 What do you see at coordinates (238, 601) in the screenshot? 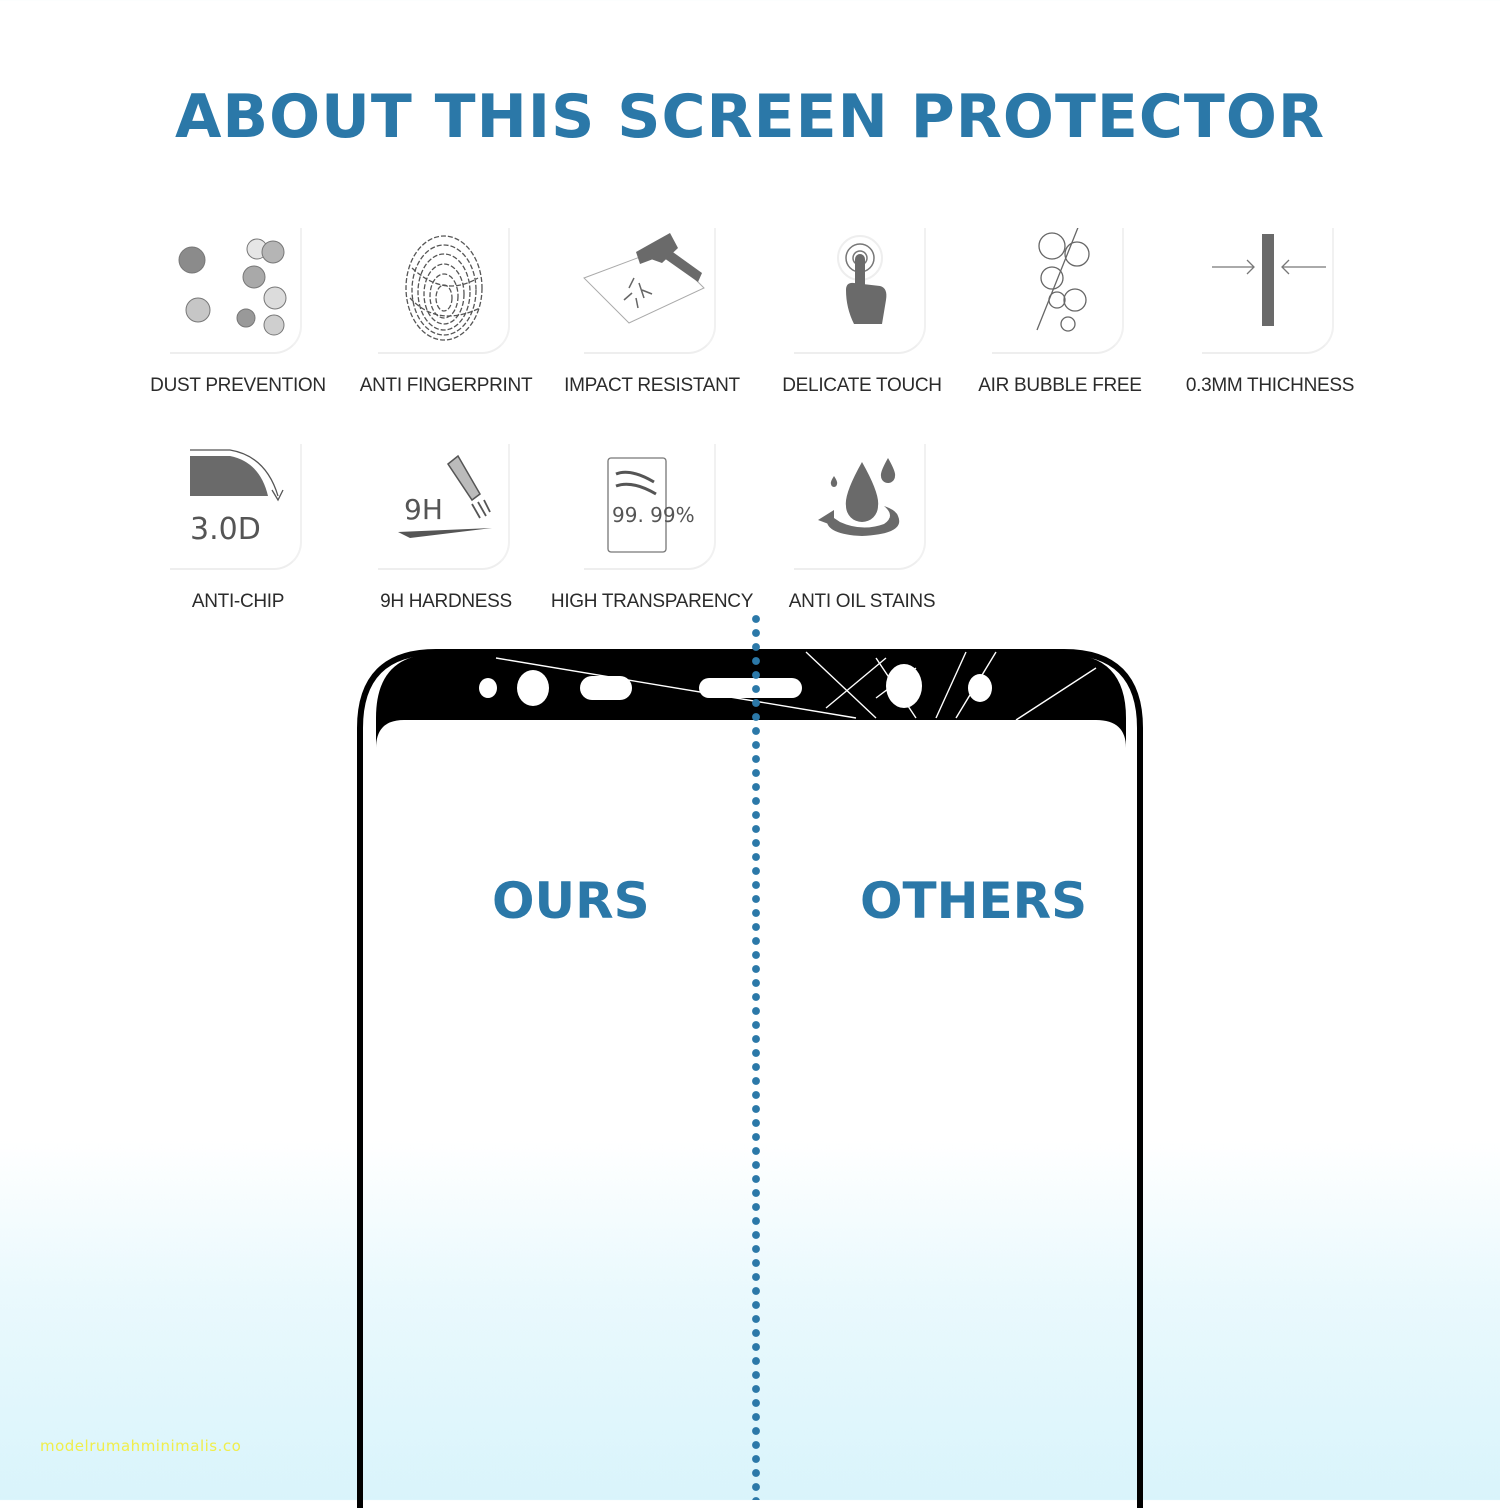
I see `feature-label: ANTI-CHIP` at bounding box center [238, 601].